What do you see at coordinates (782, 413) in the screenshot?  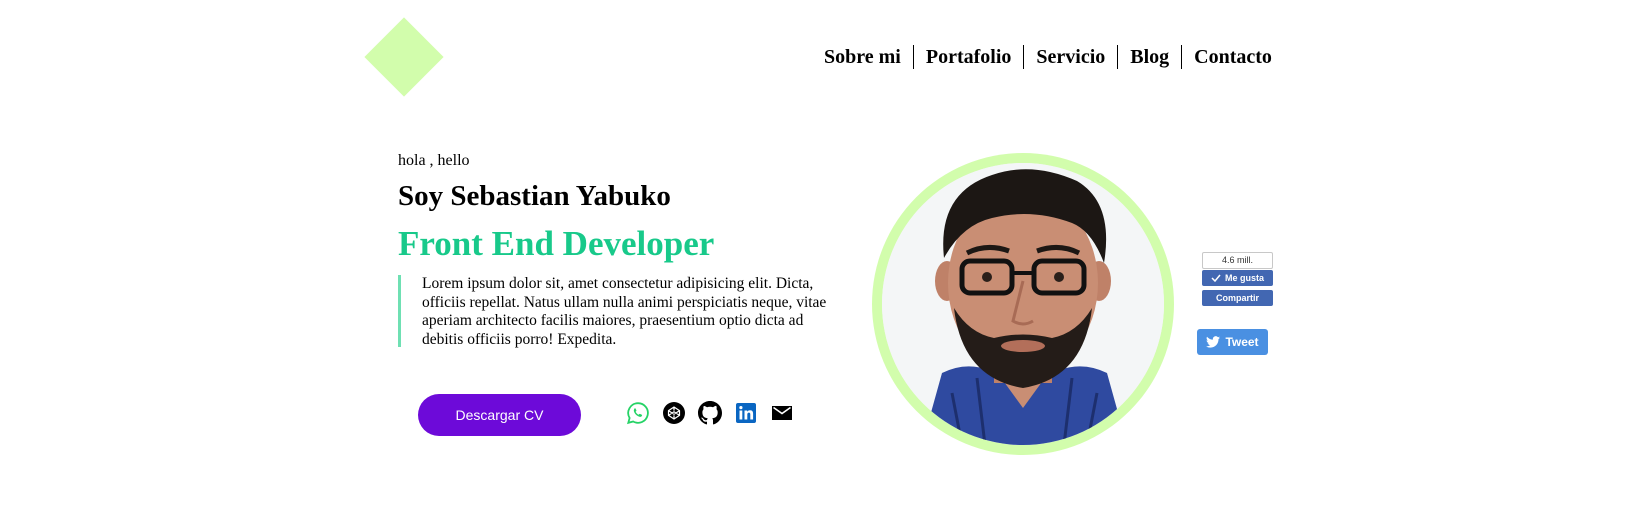 I see `email-icon` at bounding box center [782, 413].